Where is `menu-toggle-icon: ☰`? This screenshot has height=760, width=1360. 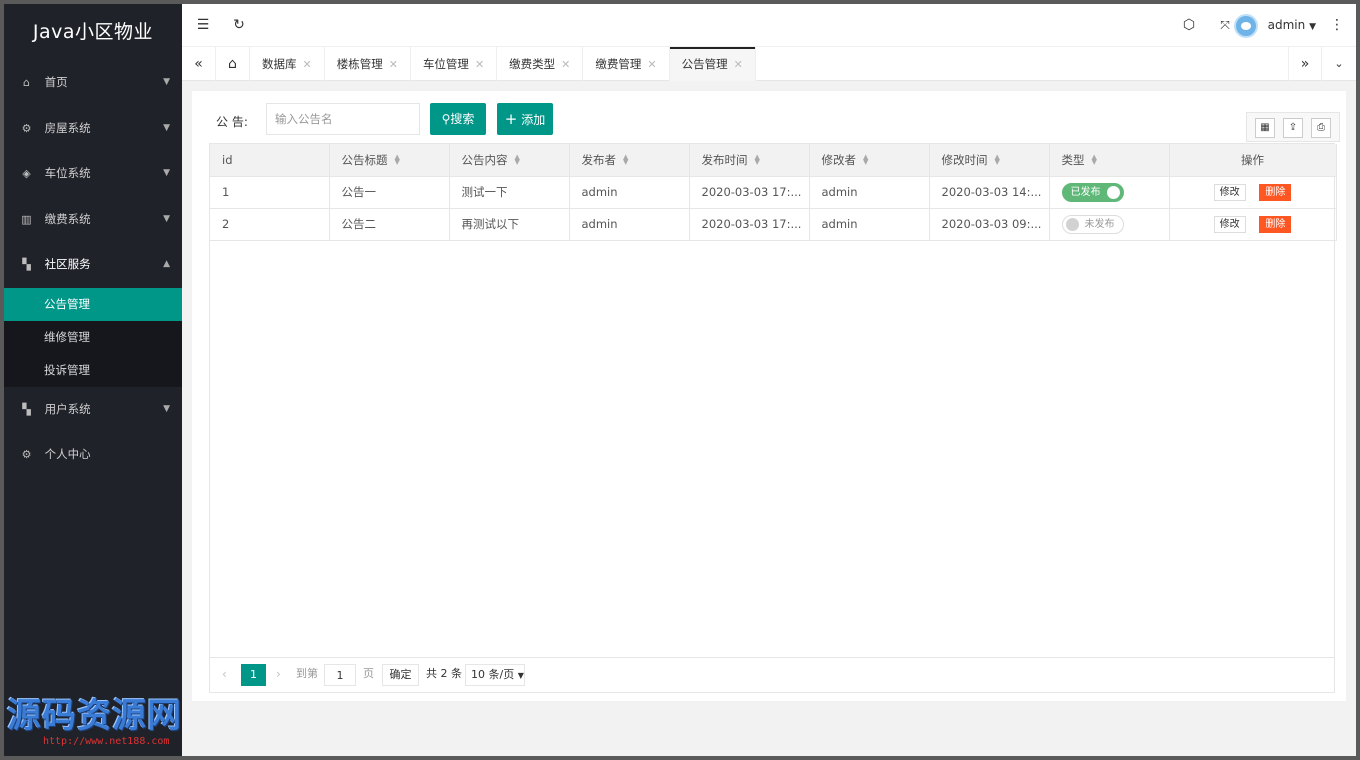 menu-toggle-icon: ☰ is located at coordinates (203, 25).